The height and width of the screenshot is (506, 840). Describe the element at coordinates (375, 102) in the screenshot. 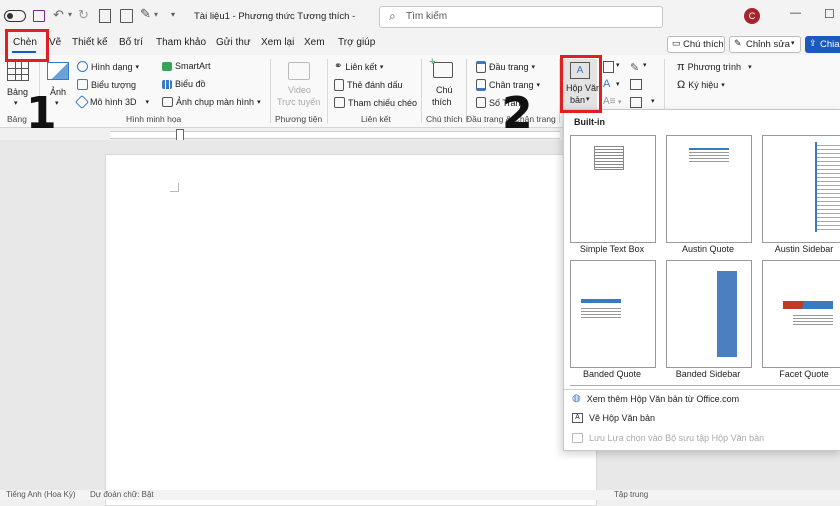

I see `cross-reference-button: Tham chiếu chéo` at that location.